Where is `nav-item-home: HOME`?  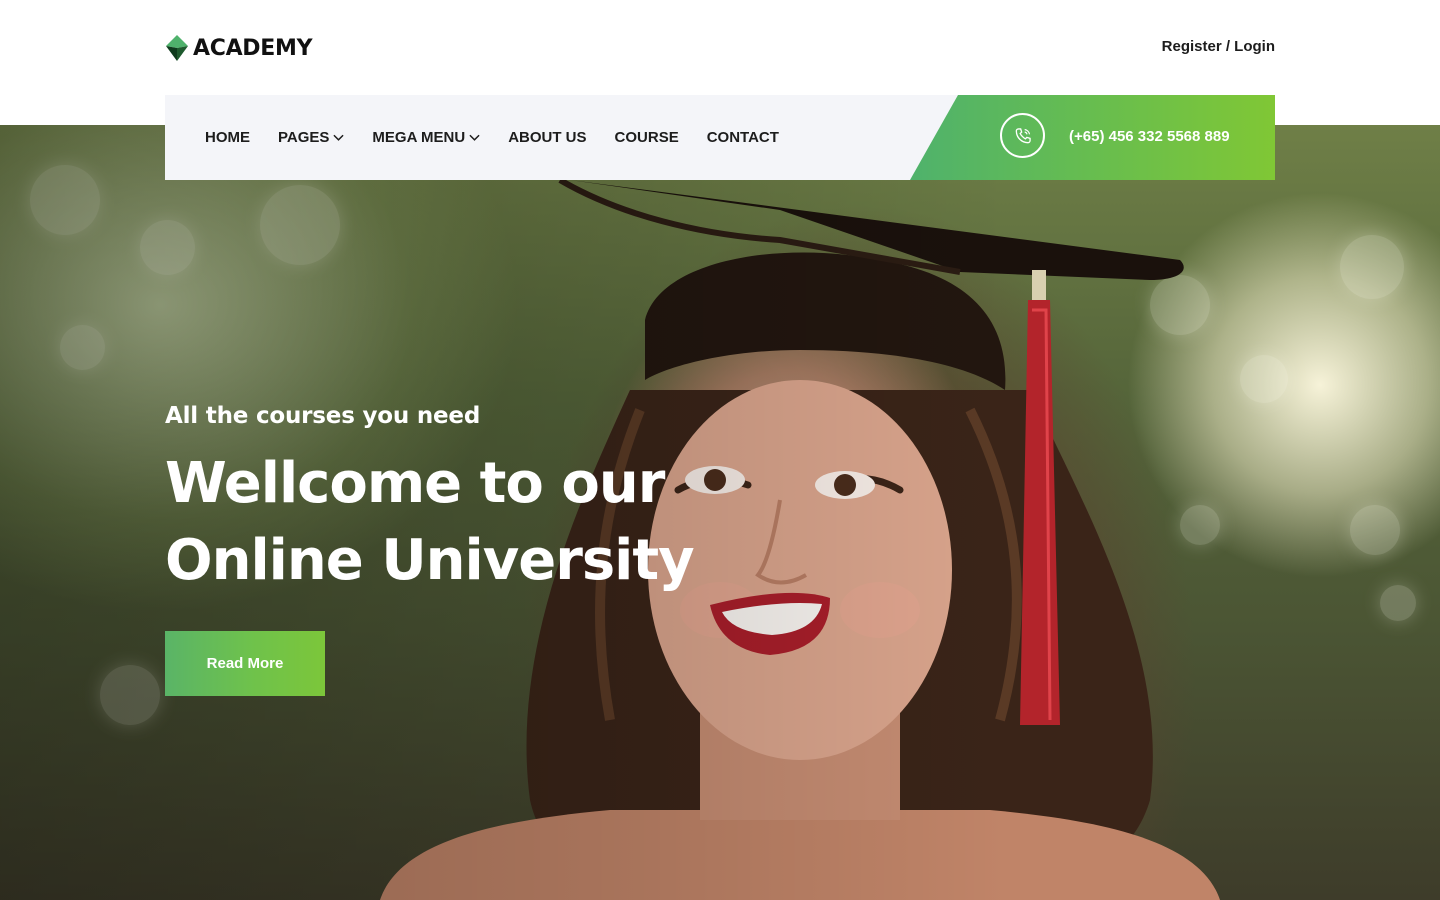 nav-item-home: HOME is located at coordinates (227, 137).